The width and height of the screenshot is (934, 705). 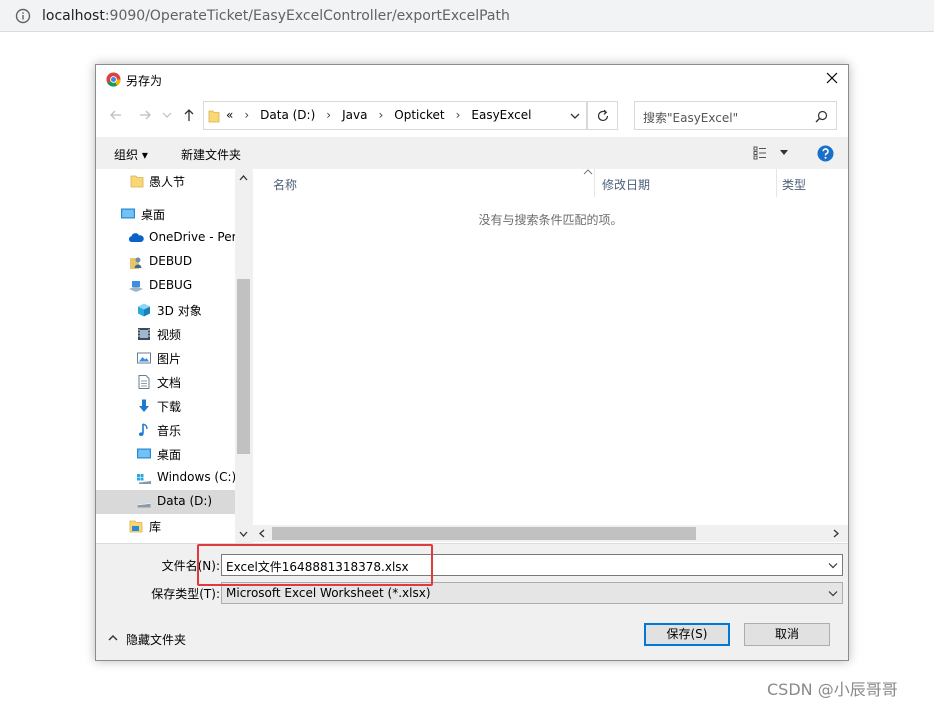 I want to click on breadcrumb-item-drive: Data (D:), so click(x=287, y=115).